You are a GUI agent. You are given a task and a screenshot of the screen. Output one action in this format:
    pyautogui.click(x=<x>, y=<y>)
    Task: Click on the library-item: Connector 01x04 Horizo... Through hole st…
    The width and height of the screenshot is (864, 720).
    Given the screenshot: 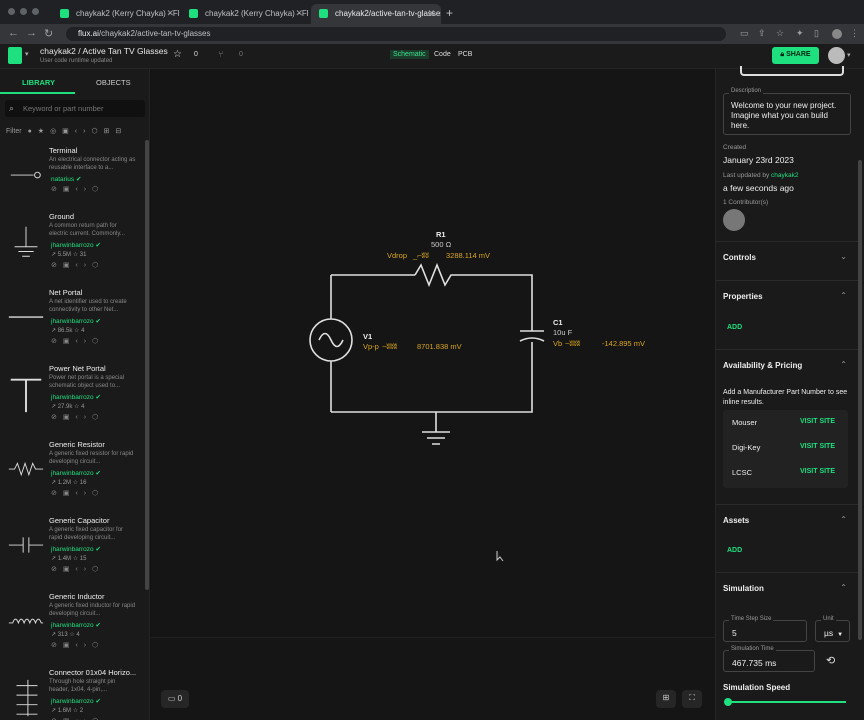 What is the action you would take?
    pyautogui.click(x=73, y=694)
    